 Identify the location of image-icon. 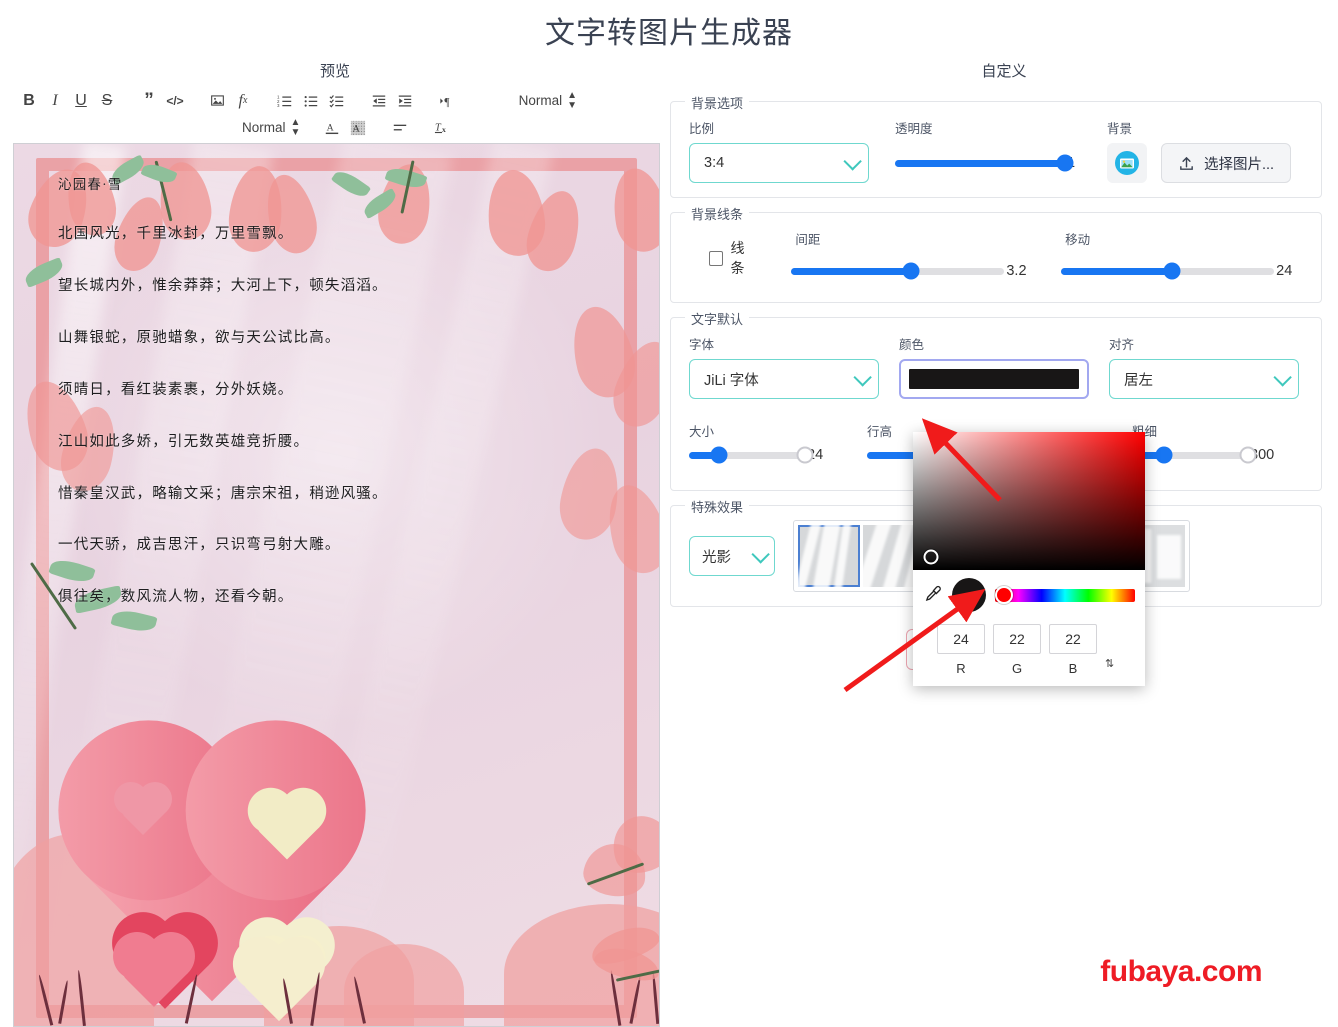
(217, 101).